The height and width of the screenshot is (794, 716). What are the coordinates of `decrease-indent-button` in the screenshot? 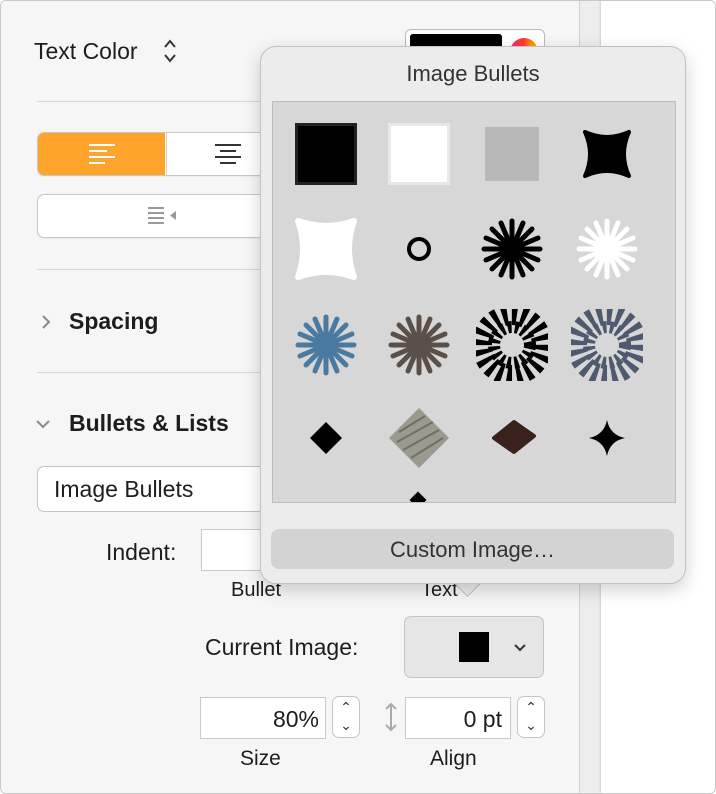 It's located at (158, 216).